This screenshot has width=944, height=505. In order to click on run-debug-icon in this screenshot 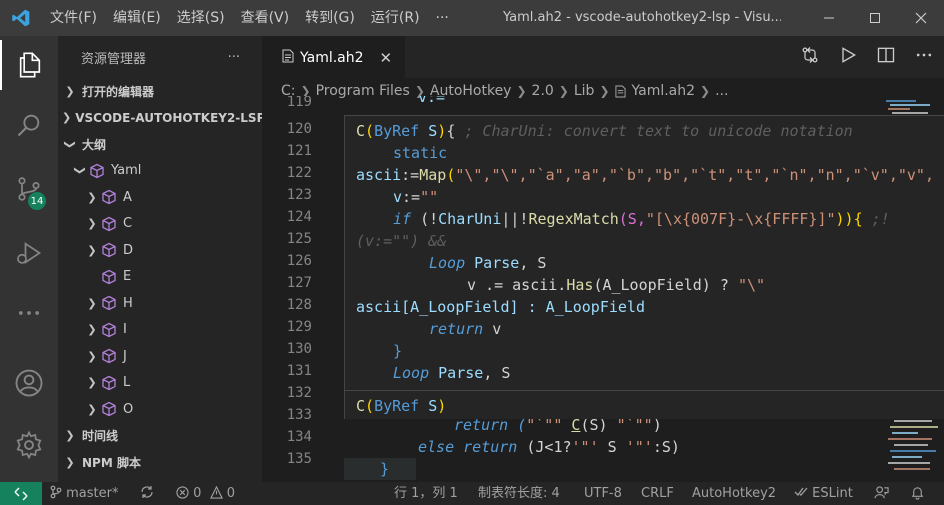, I will do `click(29, 253)`.